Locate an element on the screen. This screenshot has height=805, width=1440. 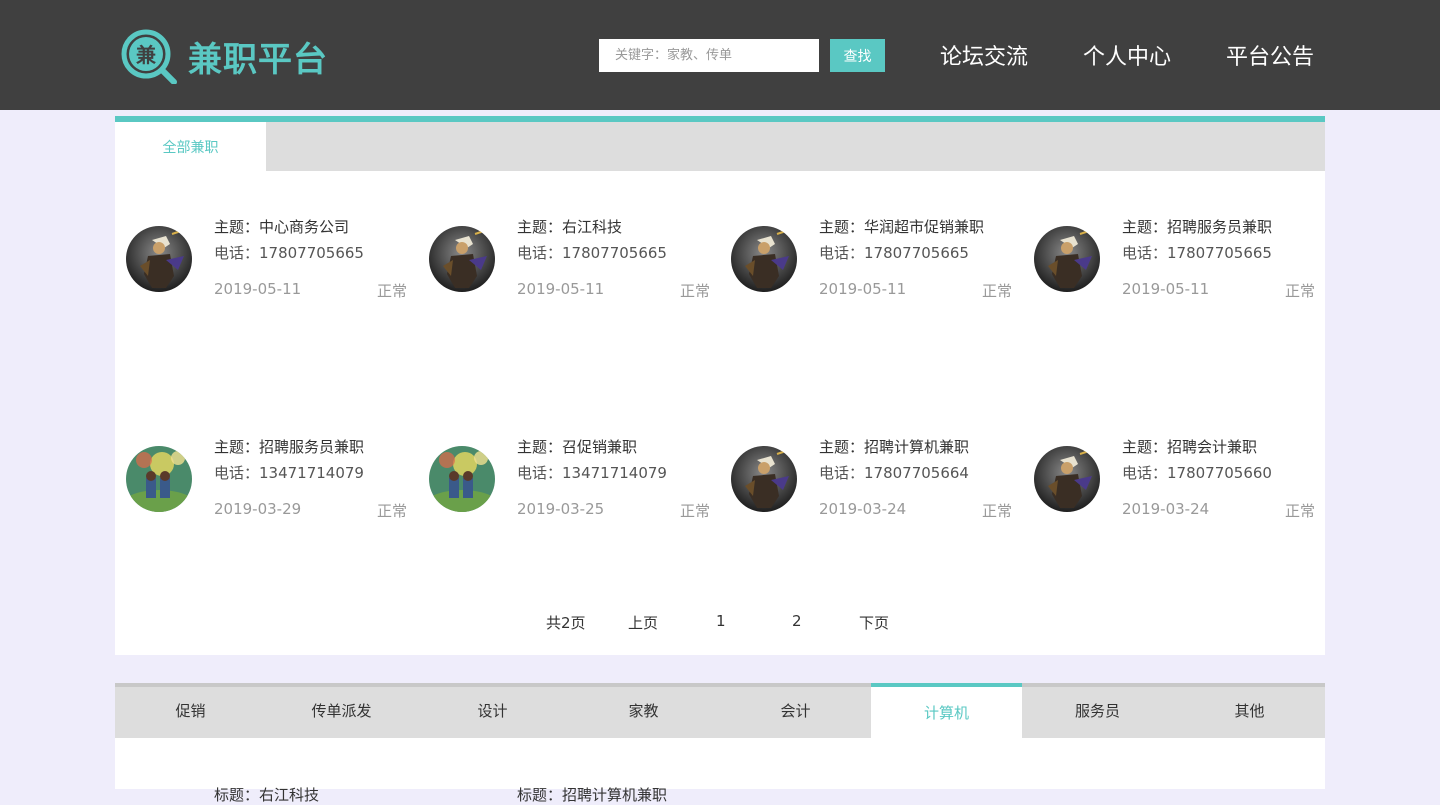
category-list-item-title: 标题：招聘计算机兼职 is located at coordinates (592, 794).